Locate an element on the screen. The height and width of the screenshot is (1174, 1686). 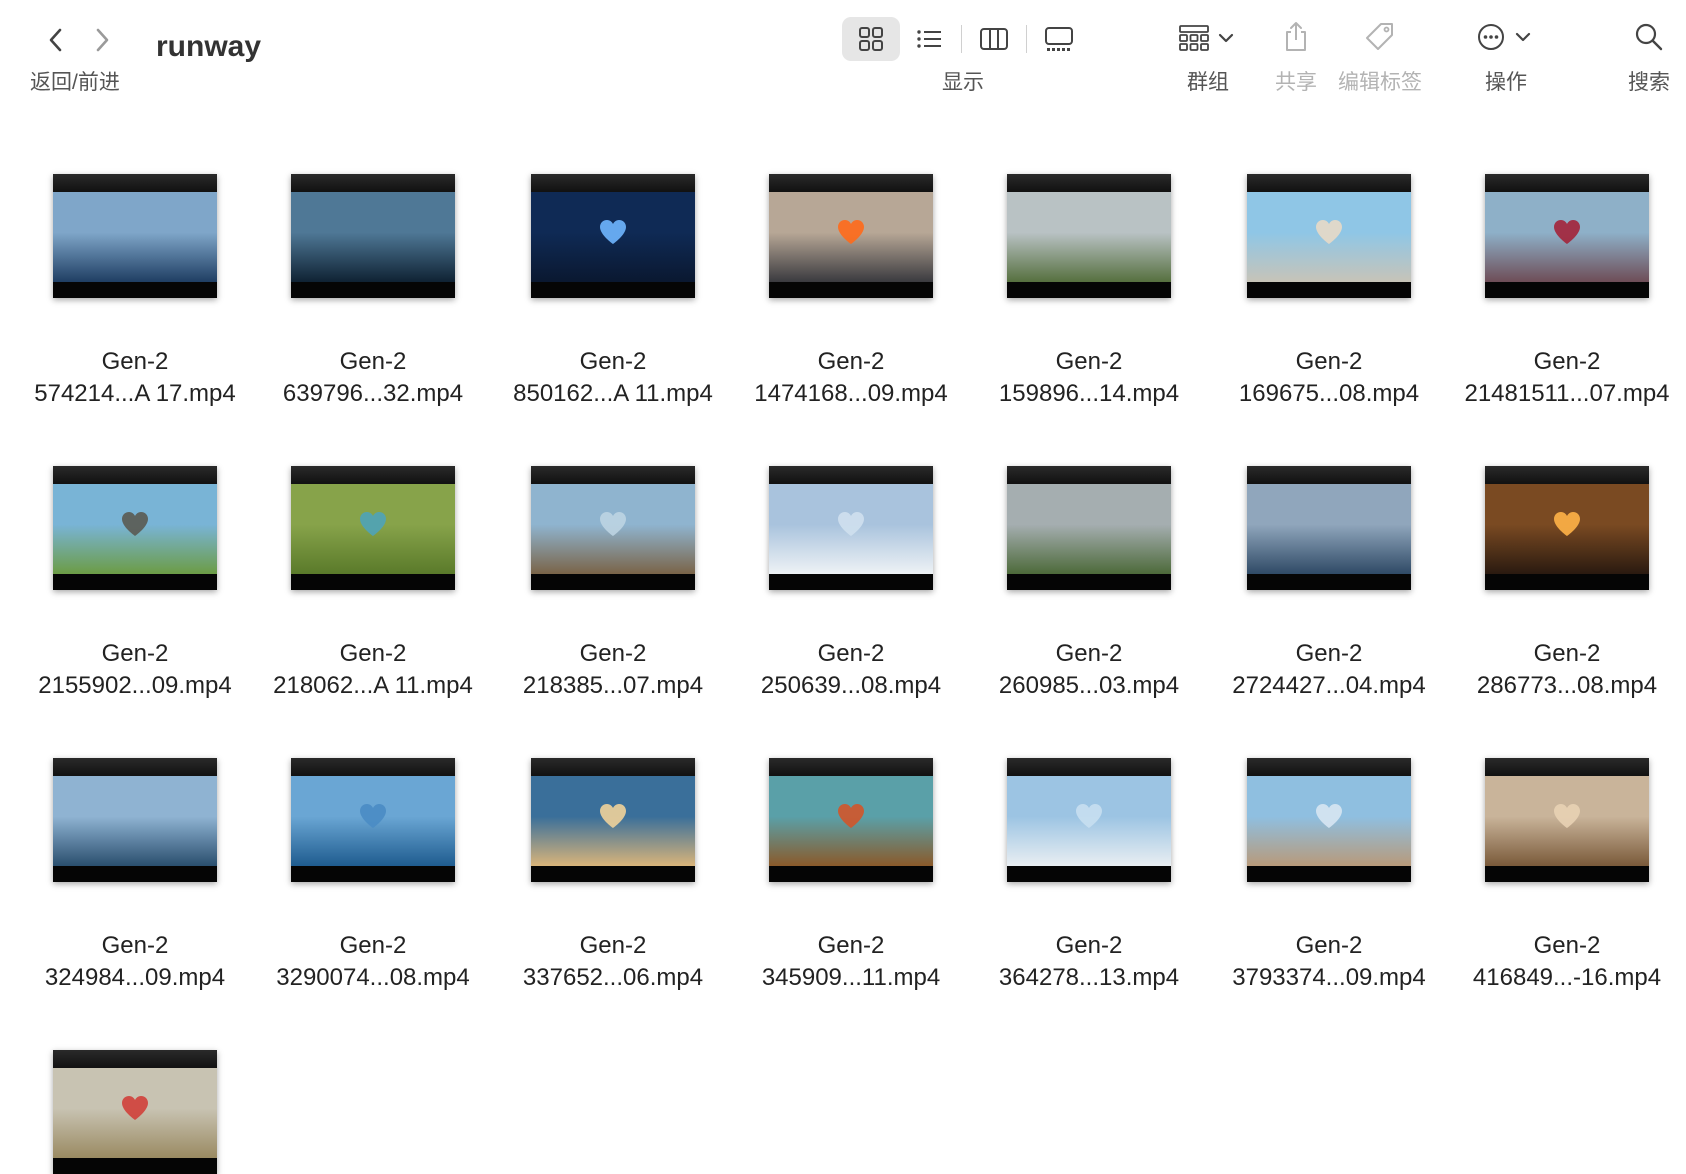
file-item: Gen-2 3290074...08.mp4 is located at coordinates (373, 876).